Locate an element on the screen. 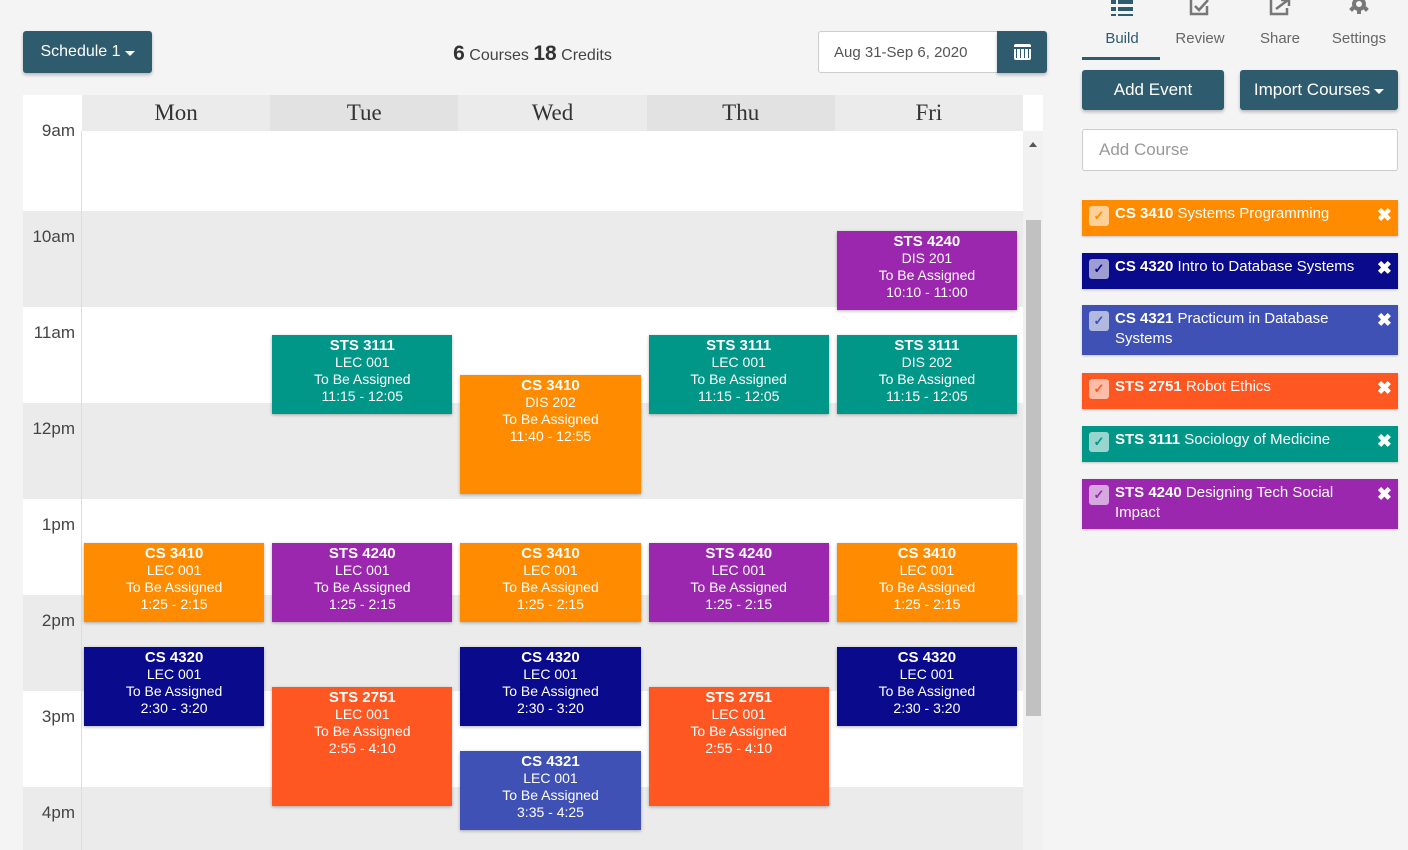  time-divider is located at coordinates (81, 490).